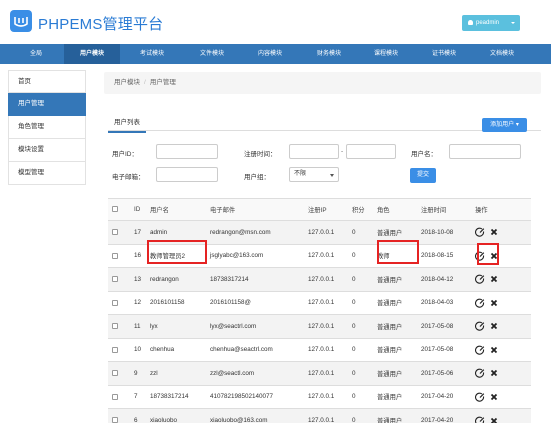 This screenshot has height=423, width=551. Describe the element at coordinates (504, 125) in the screenshot. I see `add-user-button: 添加用户 ▾` at that location.